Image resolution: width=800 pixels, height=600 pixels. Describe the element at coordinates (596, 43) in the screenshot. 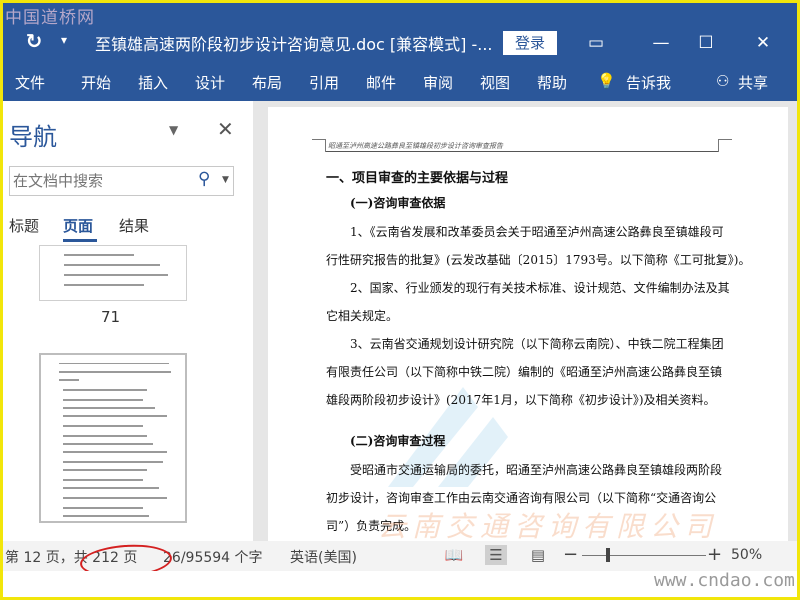

I see `ribbon-display-icon: ▭` at that location.